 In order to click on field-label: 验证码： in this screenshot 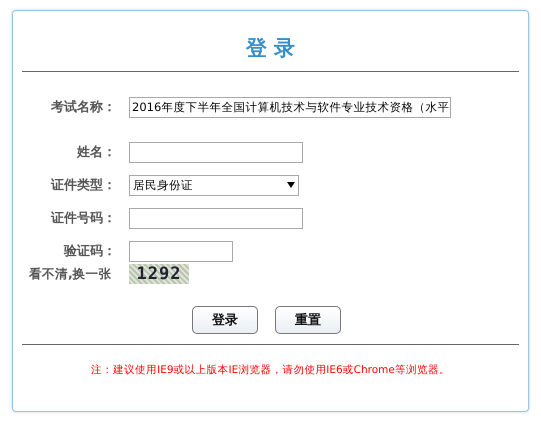, I will do `click(89, 251)`.